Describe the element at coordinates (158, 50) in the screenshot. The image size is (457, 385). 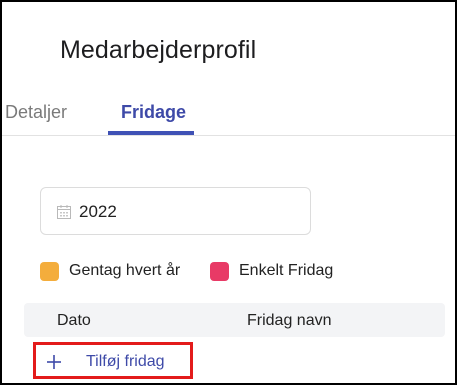
I see `page-title: Medarbejderprofil` at that location.